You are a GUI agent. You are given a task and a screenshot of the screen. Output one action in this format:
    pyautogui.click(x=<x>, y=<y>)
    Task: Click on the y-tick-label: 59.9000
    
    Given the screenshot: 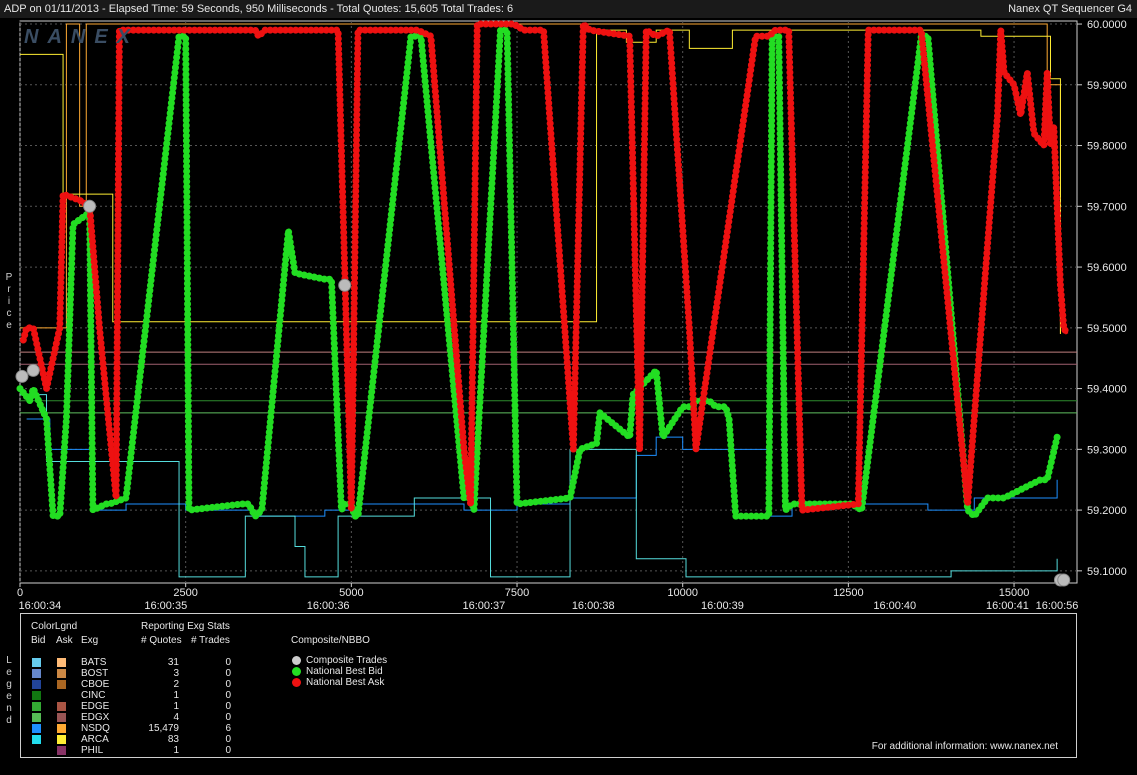 What is the action you would take?
    pyautogui.click(x=1107, y=86)
    